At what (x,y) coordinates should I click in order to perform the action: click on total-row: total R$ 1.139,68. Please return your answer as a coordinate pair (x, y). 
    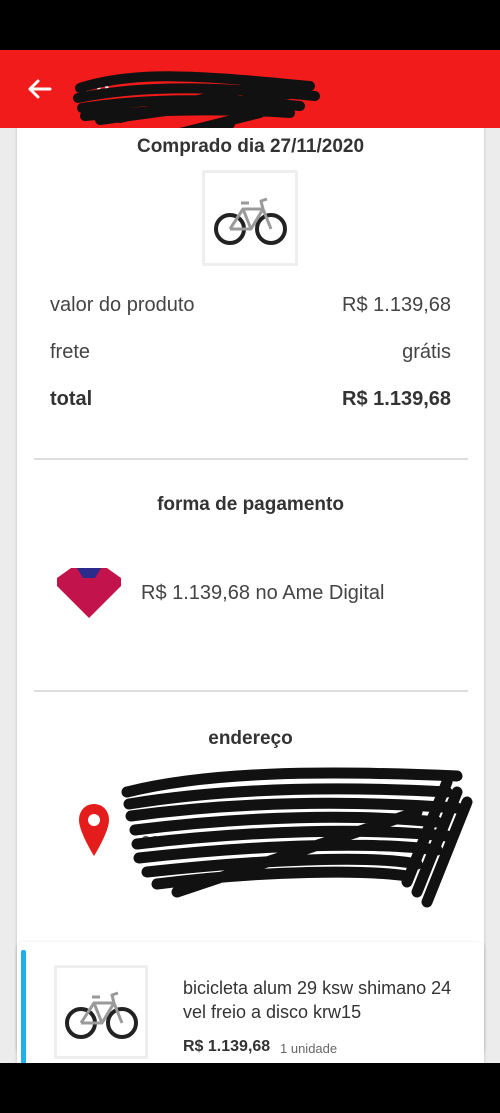
    Looking at the image, I should click on (250, 402).